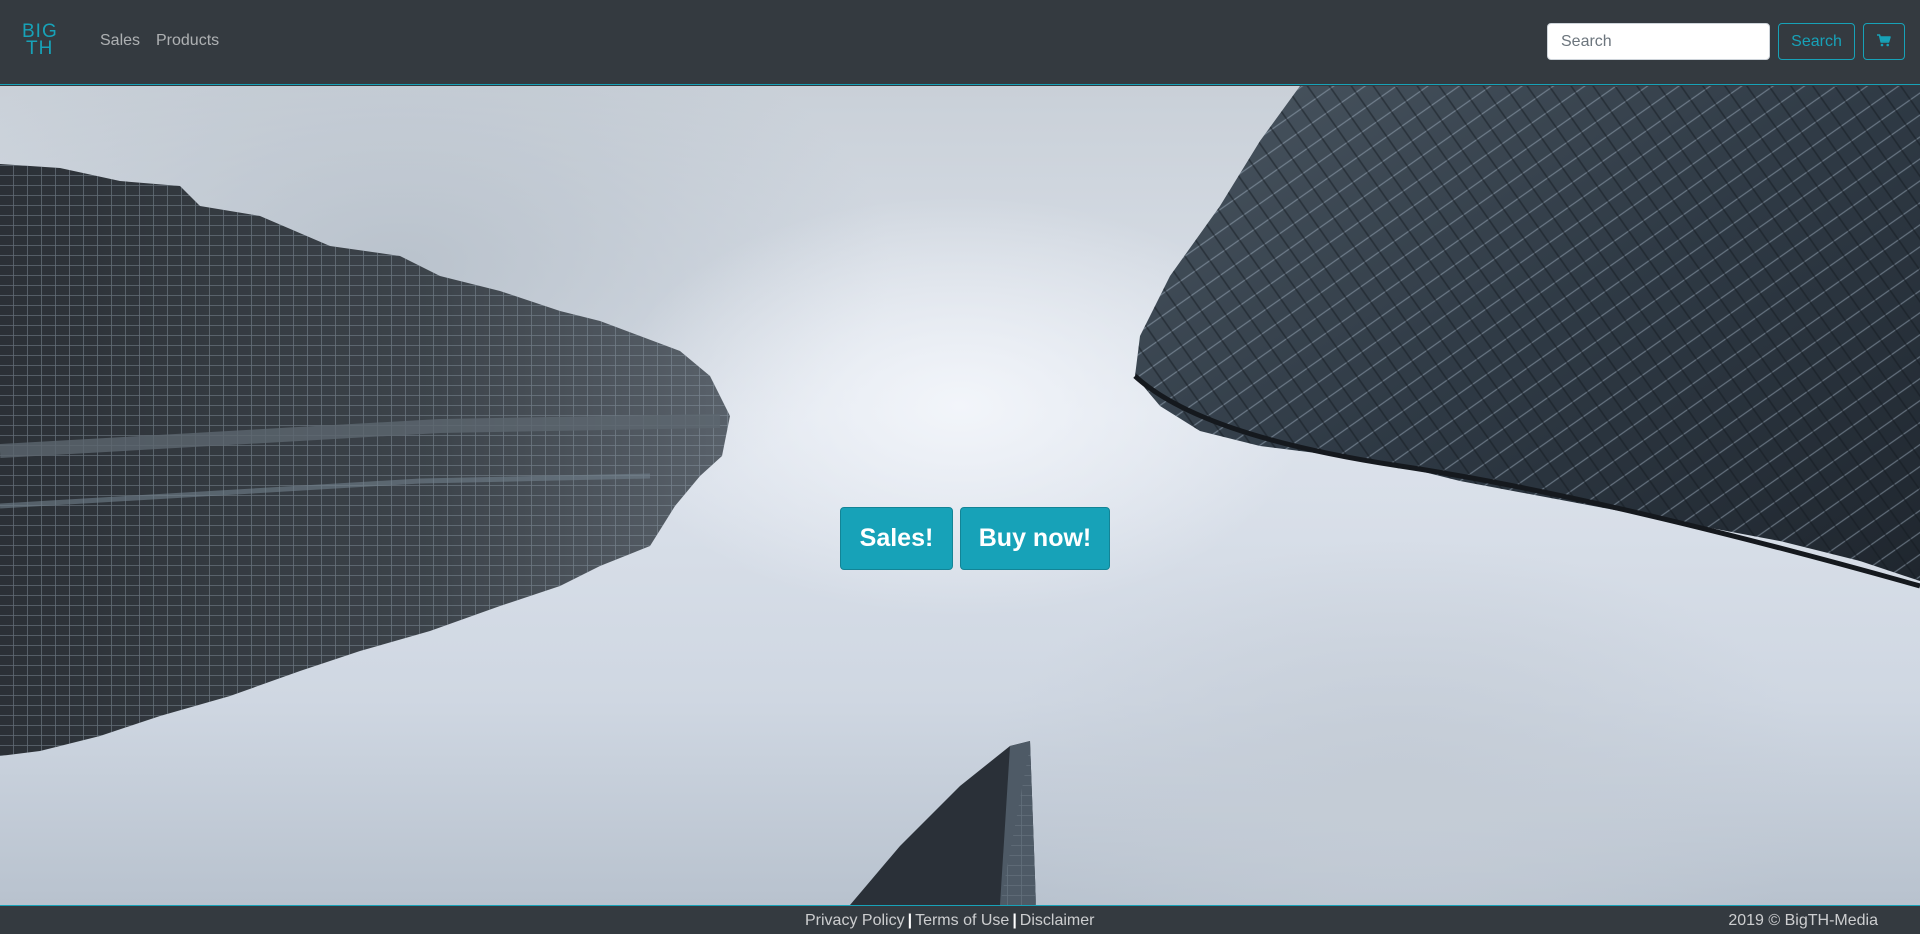 The height and width of the screenshot is (934, 1920). I want to click on terms-of-use-link: Terms of Use, so click(962, 920).